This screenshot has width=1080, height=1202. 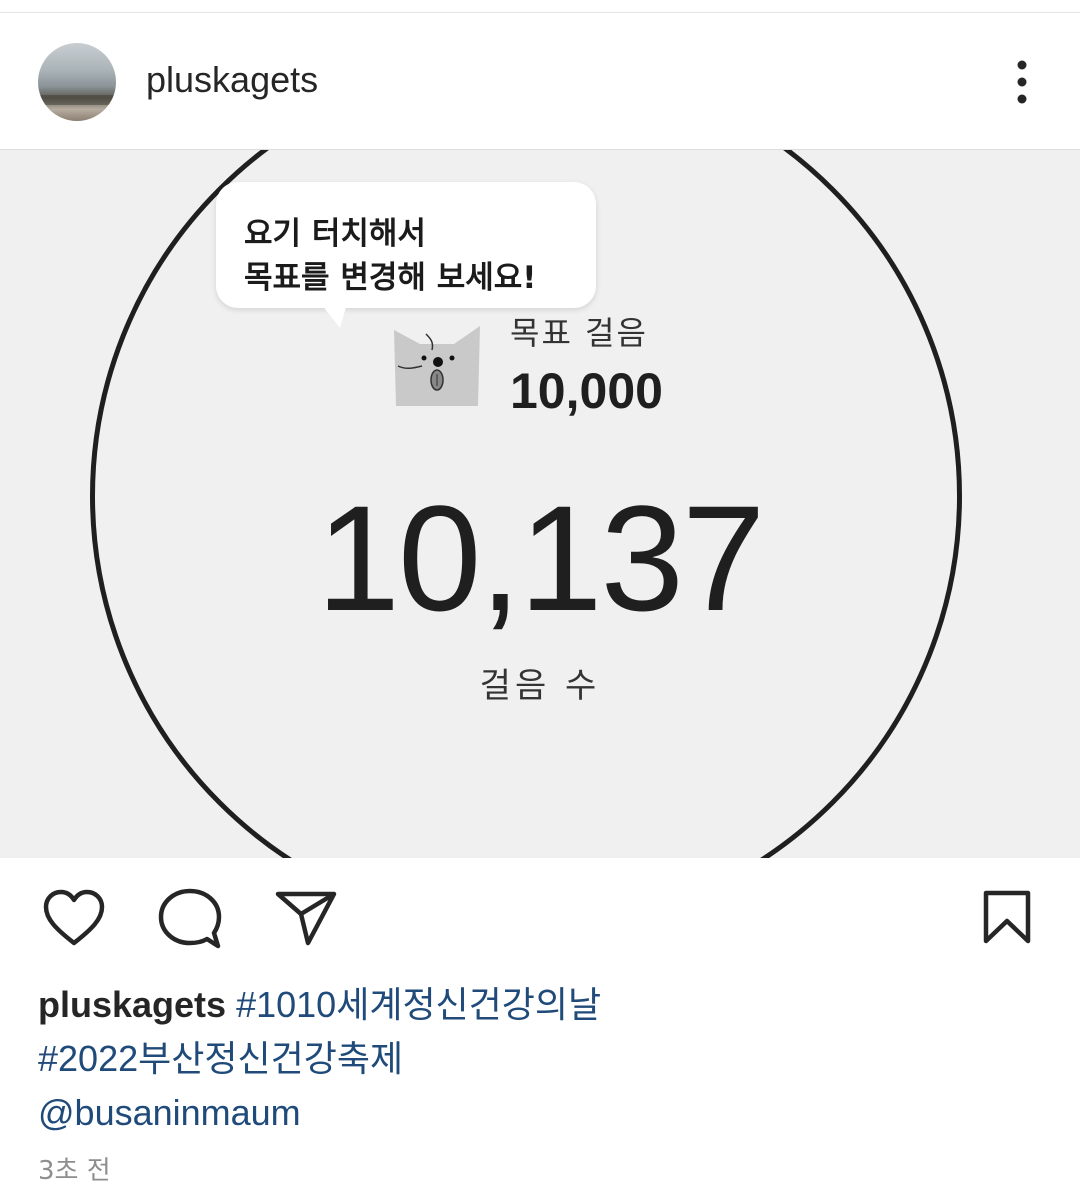 I want to click on post-header: pluskagets, so click(x=540, y=81).